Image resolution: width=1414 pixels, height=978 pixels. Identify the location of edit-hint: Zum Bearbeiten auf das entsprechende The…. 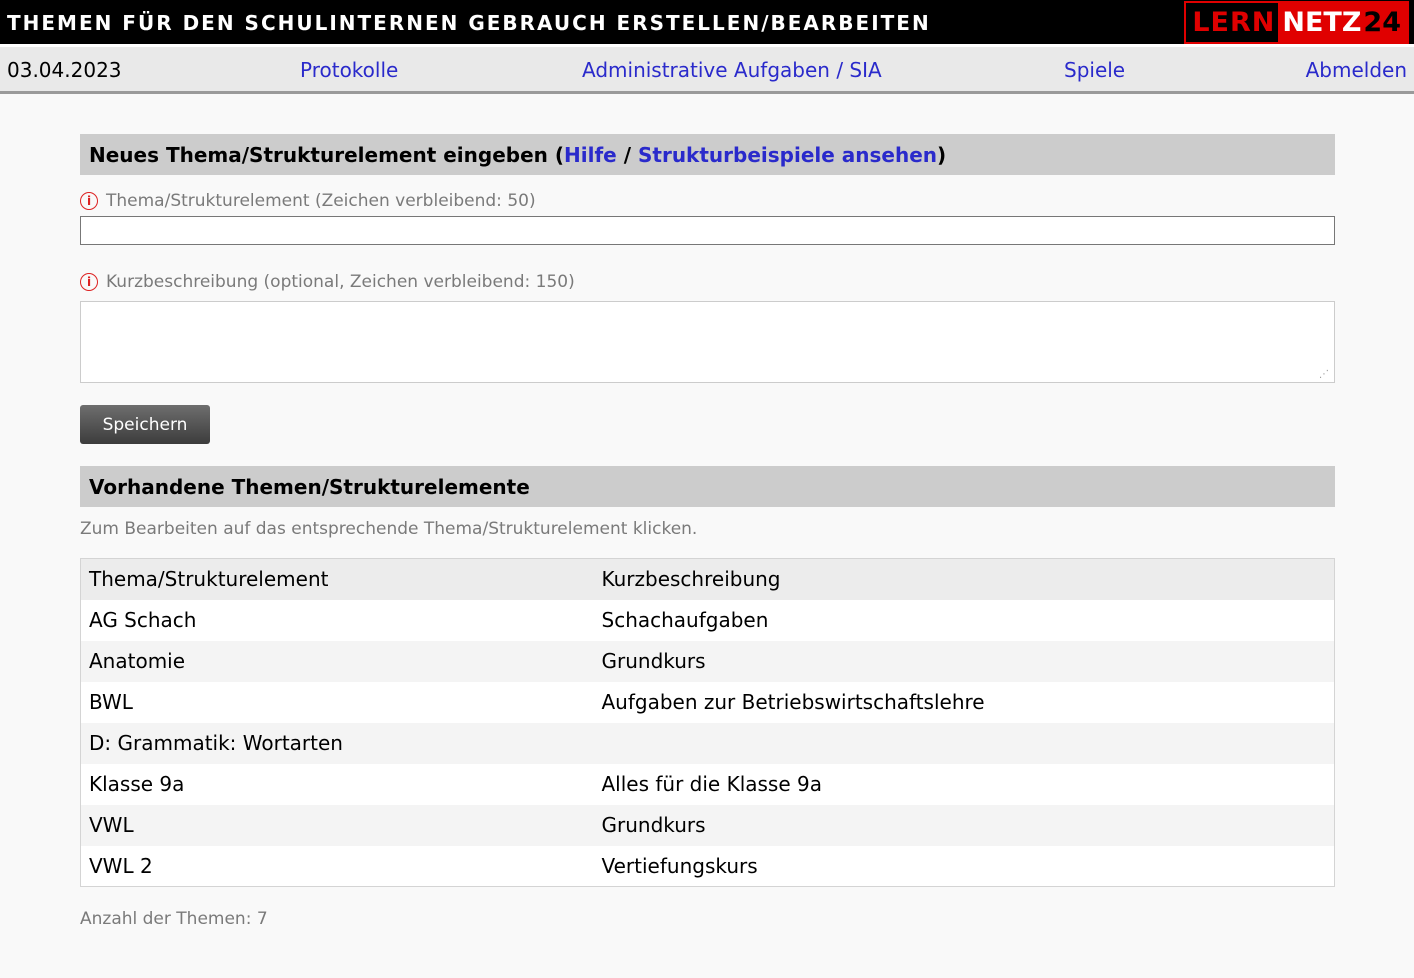
(389, 529).